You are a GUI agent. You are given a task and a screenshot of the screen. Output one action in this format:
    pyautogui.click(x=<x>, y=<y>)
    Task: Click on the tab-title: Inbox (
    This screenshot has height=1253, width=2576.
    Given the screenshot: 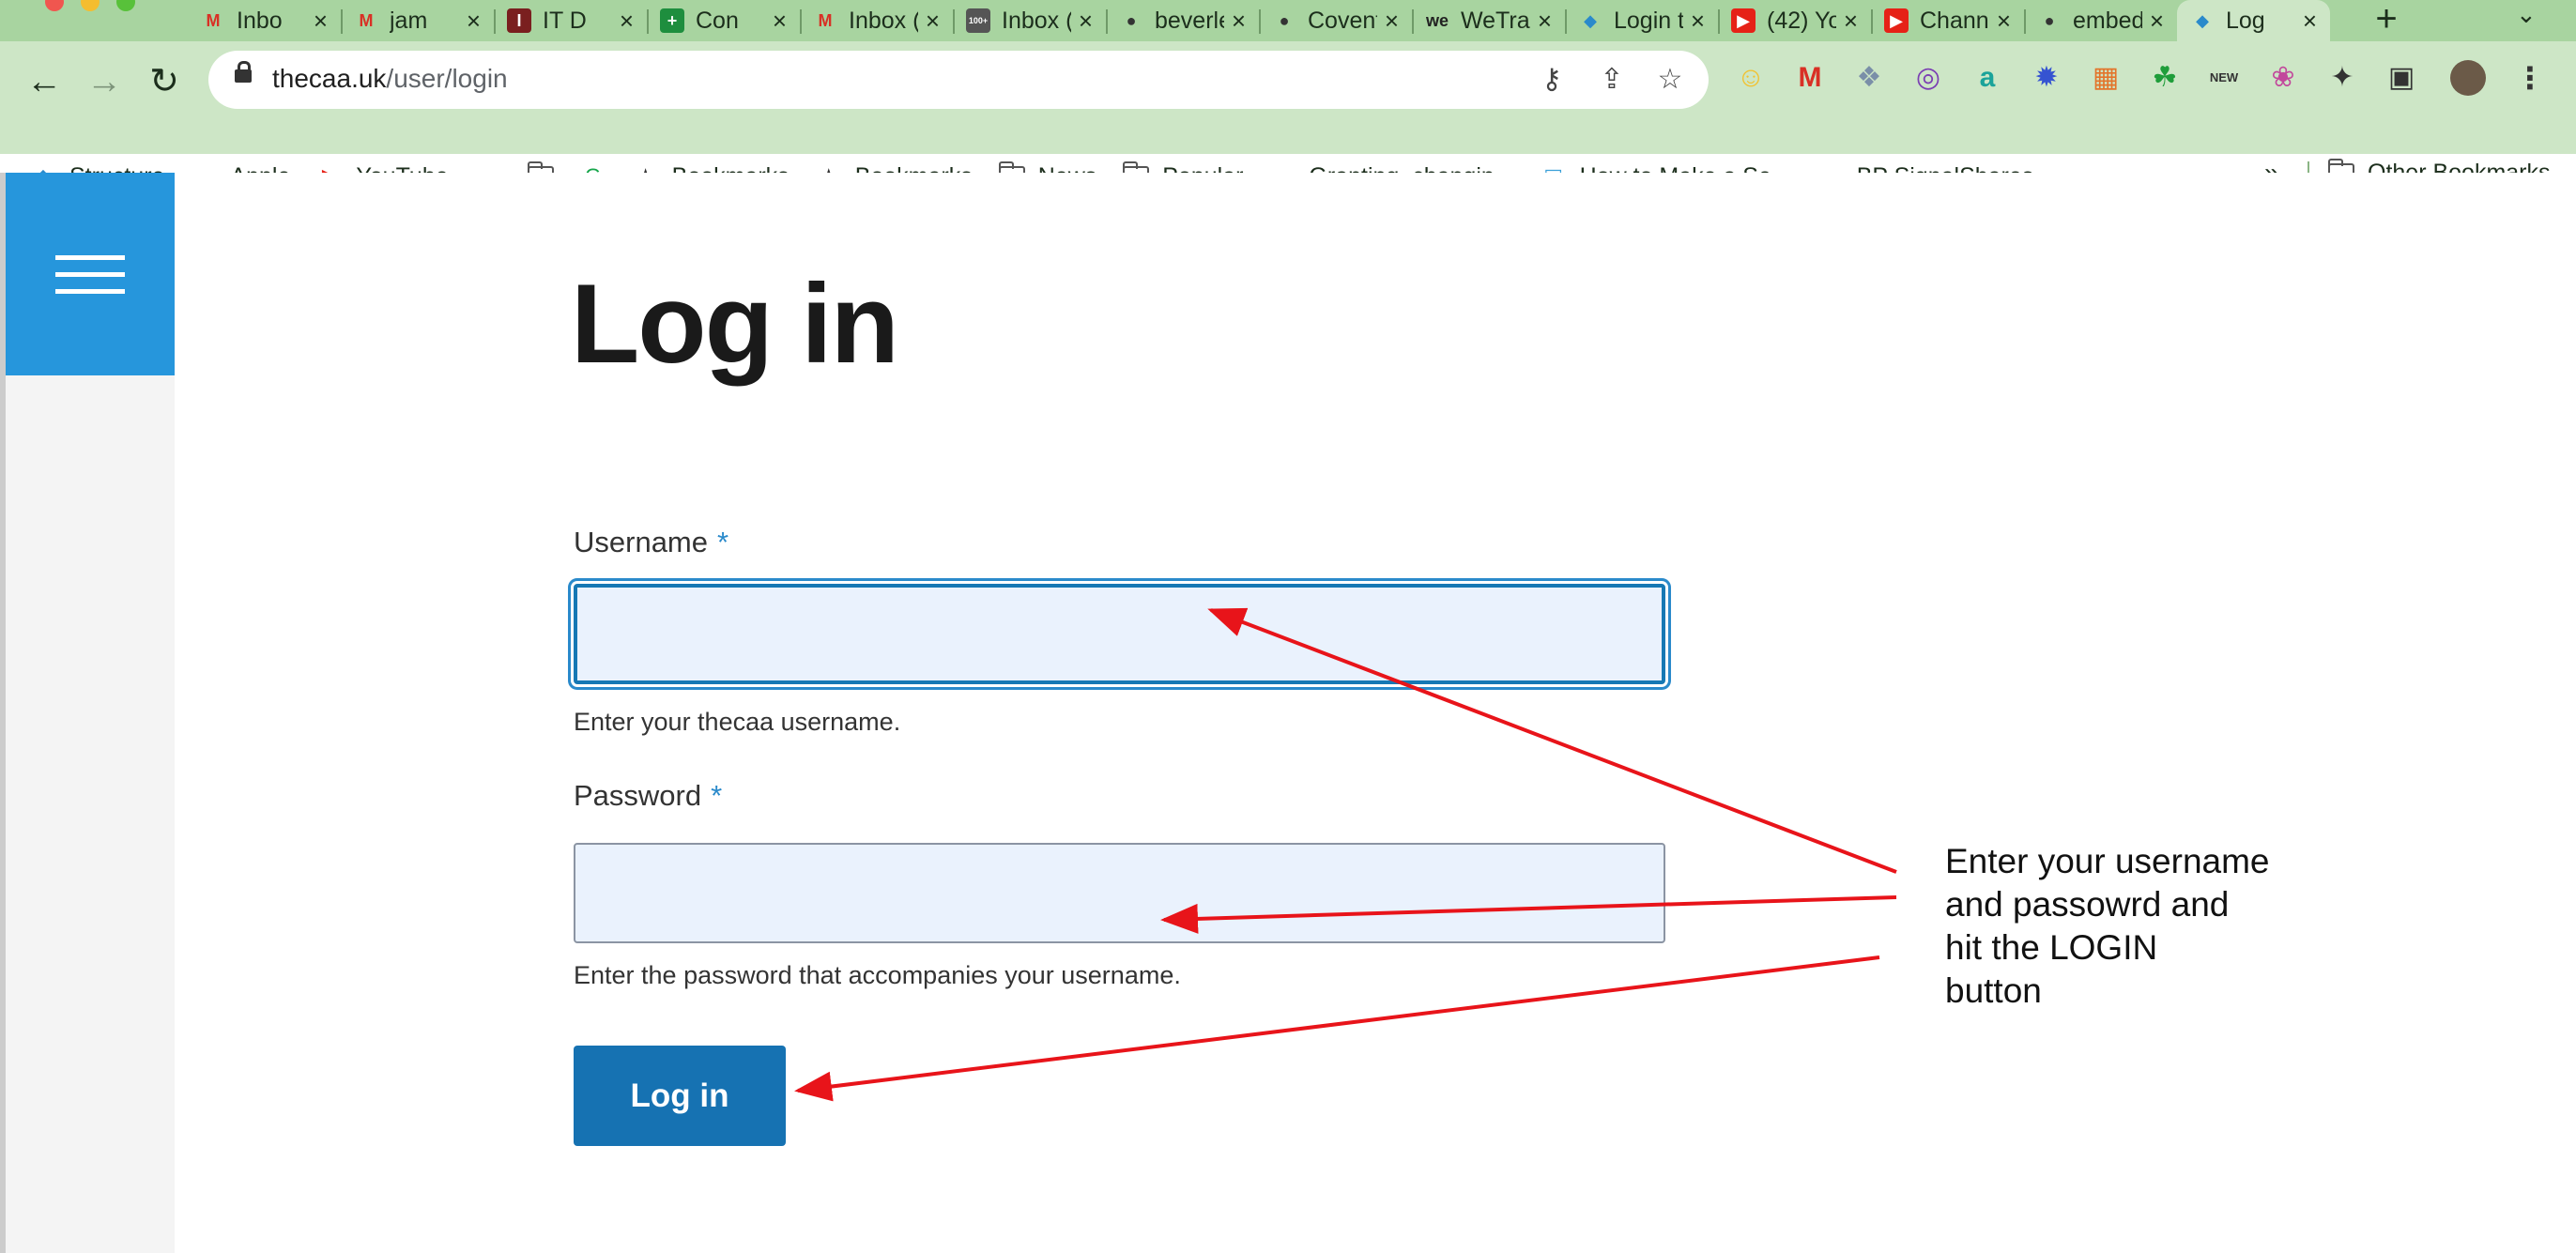 What is the action you would take?
    pyautogui.click(x=1036, y=20)
    